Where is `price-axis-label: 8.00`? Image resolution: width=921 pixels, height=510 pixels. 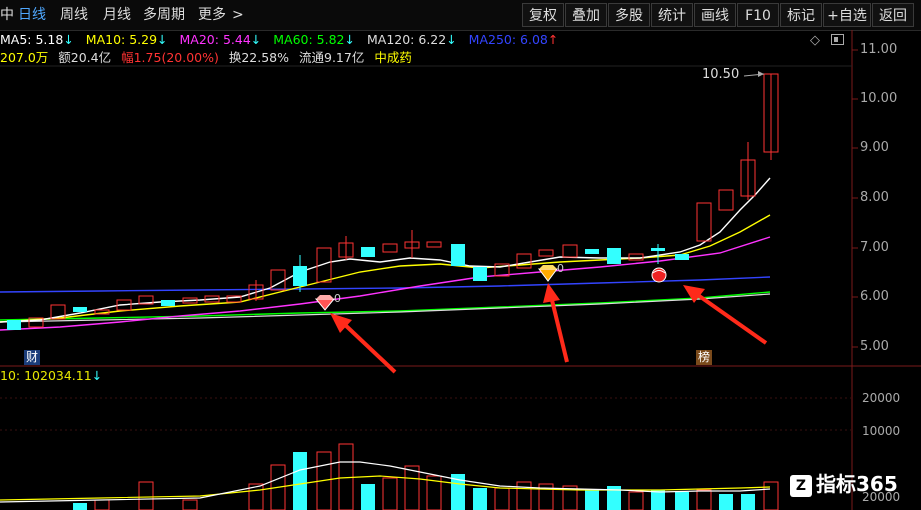 price-axis-label: 8.00 is located at coordinates (874, 197).